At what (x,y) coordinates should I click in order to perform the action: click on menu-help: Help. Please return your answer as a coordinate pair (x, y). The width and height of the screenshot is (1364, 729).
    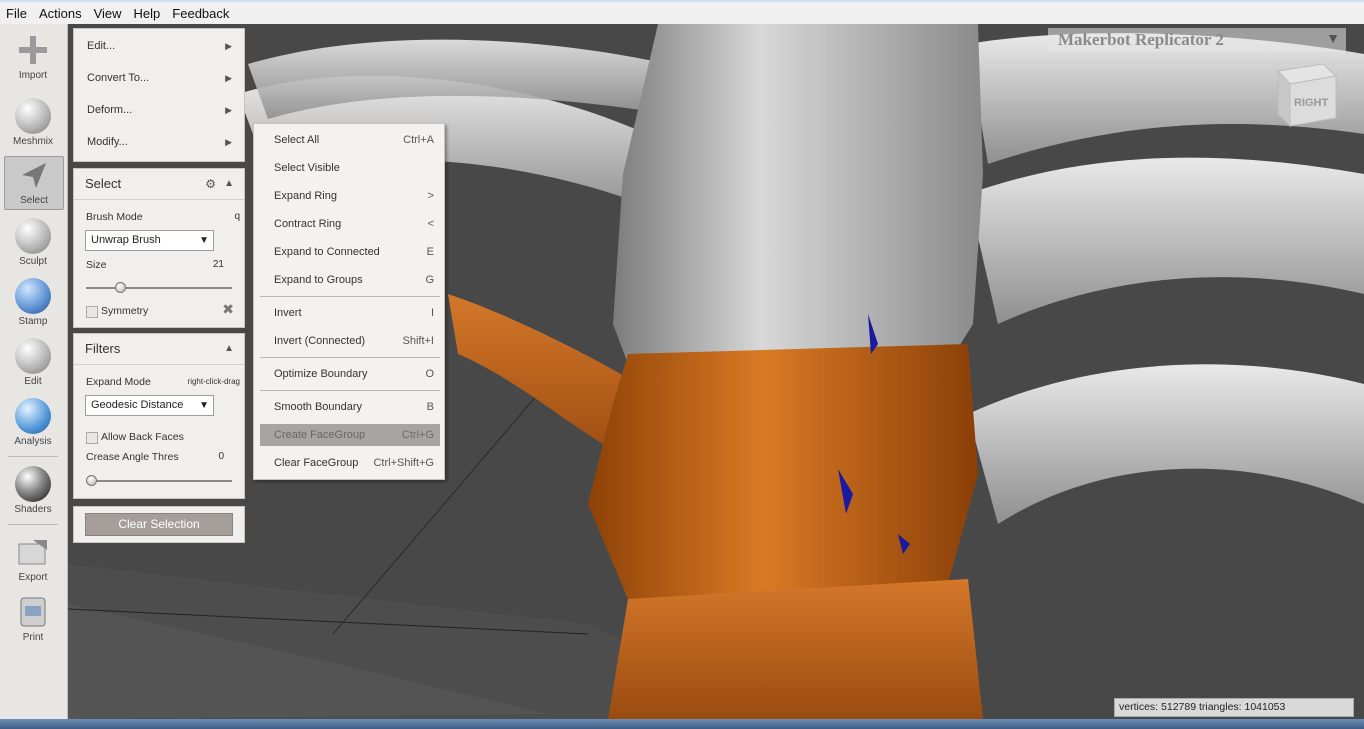
    Looking at the image, I should click on (147, 13).